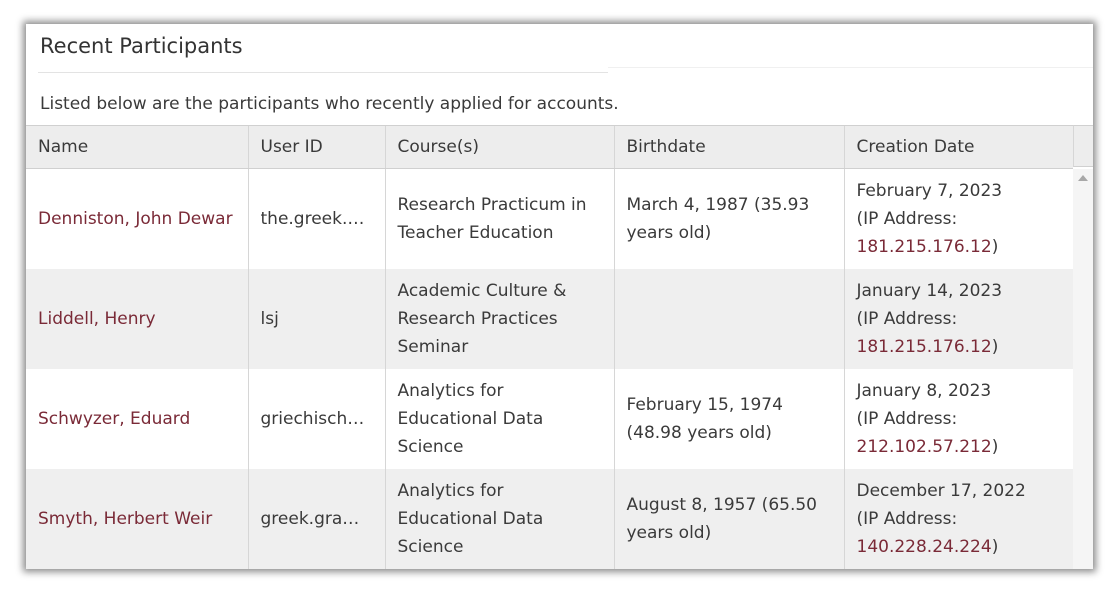  Describe the element at coordinates (728, 218) in the screenshot. I see `birthdate-cell: March 4, 1987 (35.93 years old)` at that location.